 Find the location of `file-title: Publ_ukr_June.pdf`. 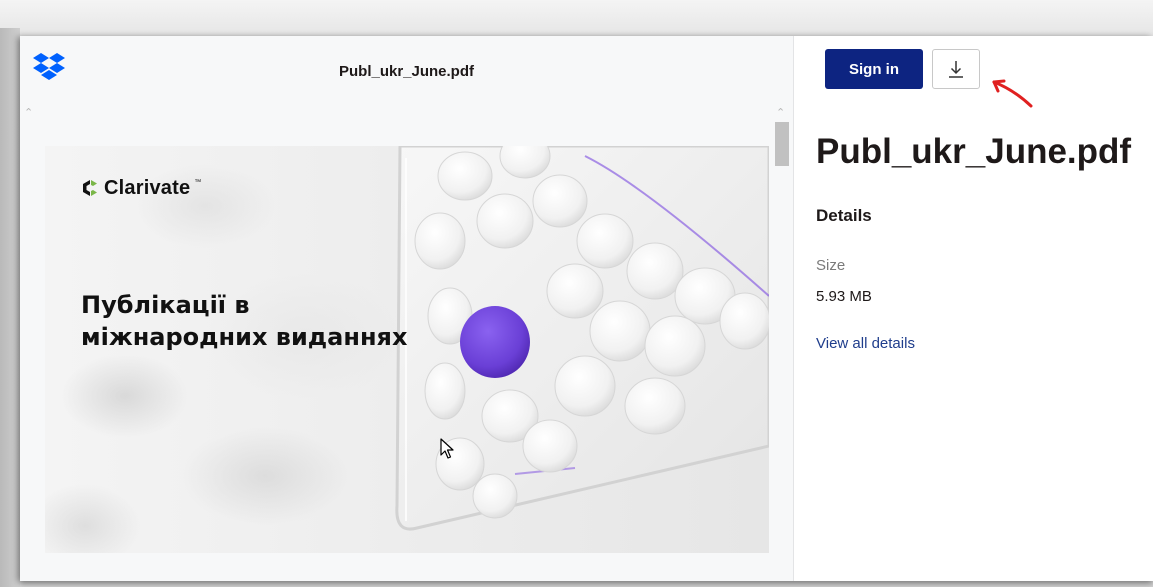

file-title: Publ_ukr_June.pdf is located at coordinates (406, 71).